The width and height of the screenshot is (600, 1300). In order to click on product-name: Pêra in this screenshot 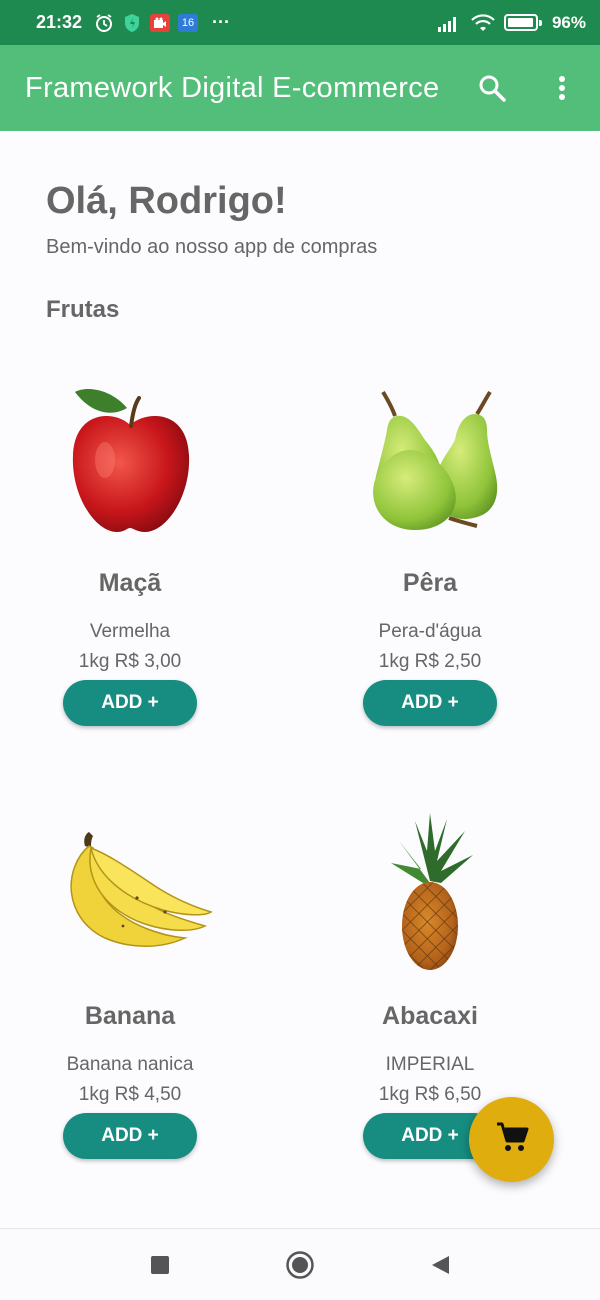, I will do `click(430, 583)`.